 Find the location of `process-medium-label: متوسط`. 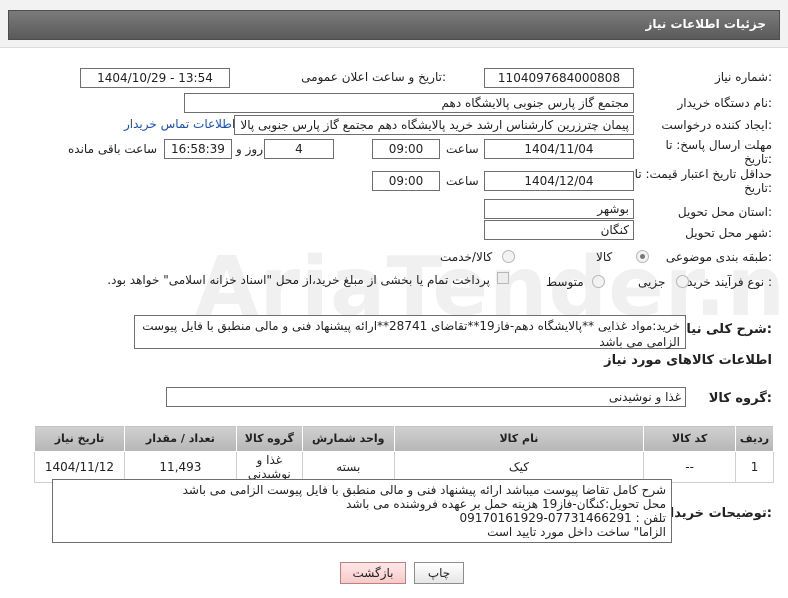

process-medium-label: متوسط is located at coordinates (565, 282).